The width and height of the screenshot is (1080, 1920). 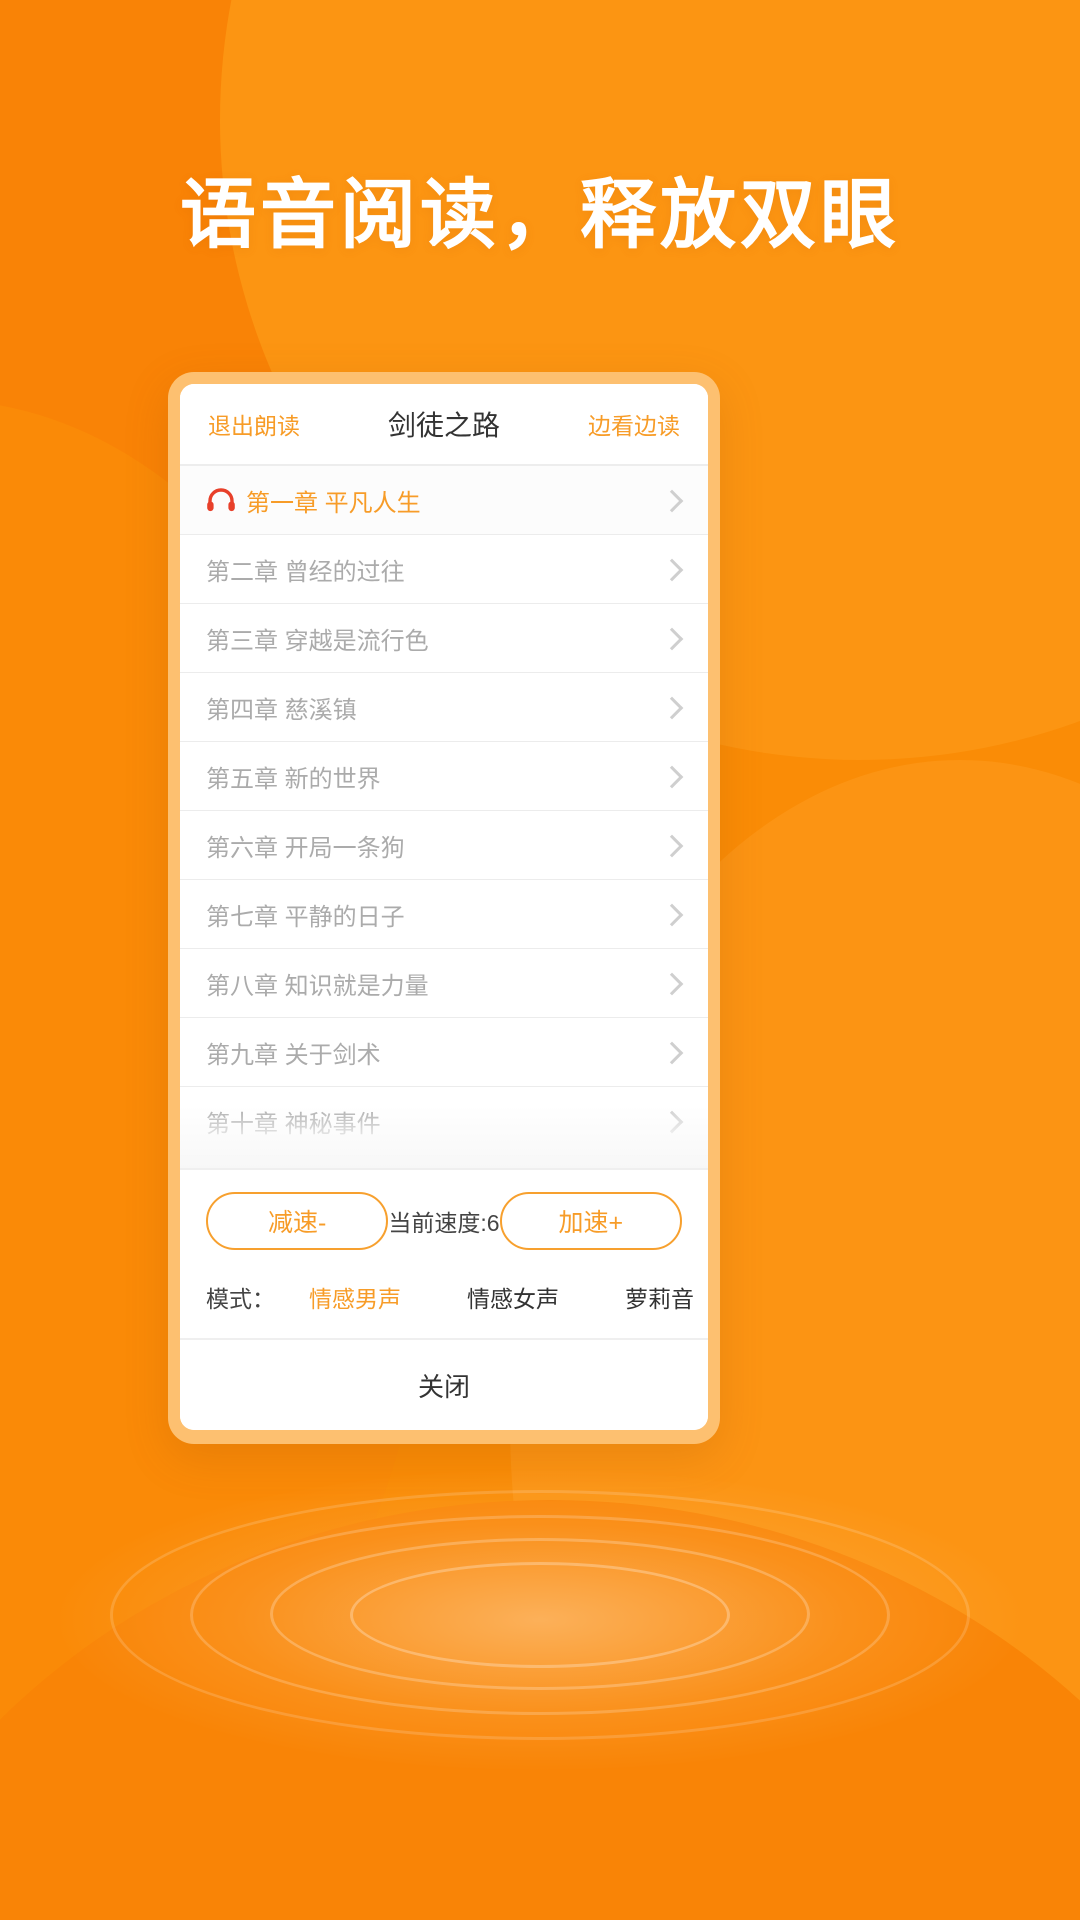 What do you see at coordinates (634, 424) in the screenshot?
I see `read-along-button: 边看边读` at bounding box center [634, 424].